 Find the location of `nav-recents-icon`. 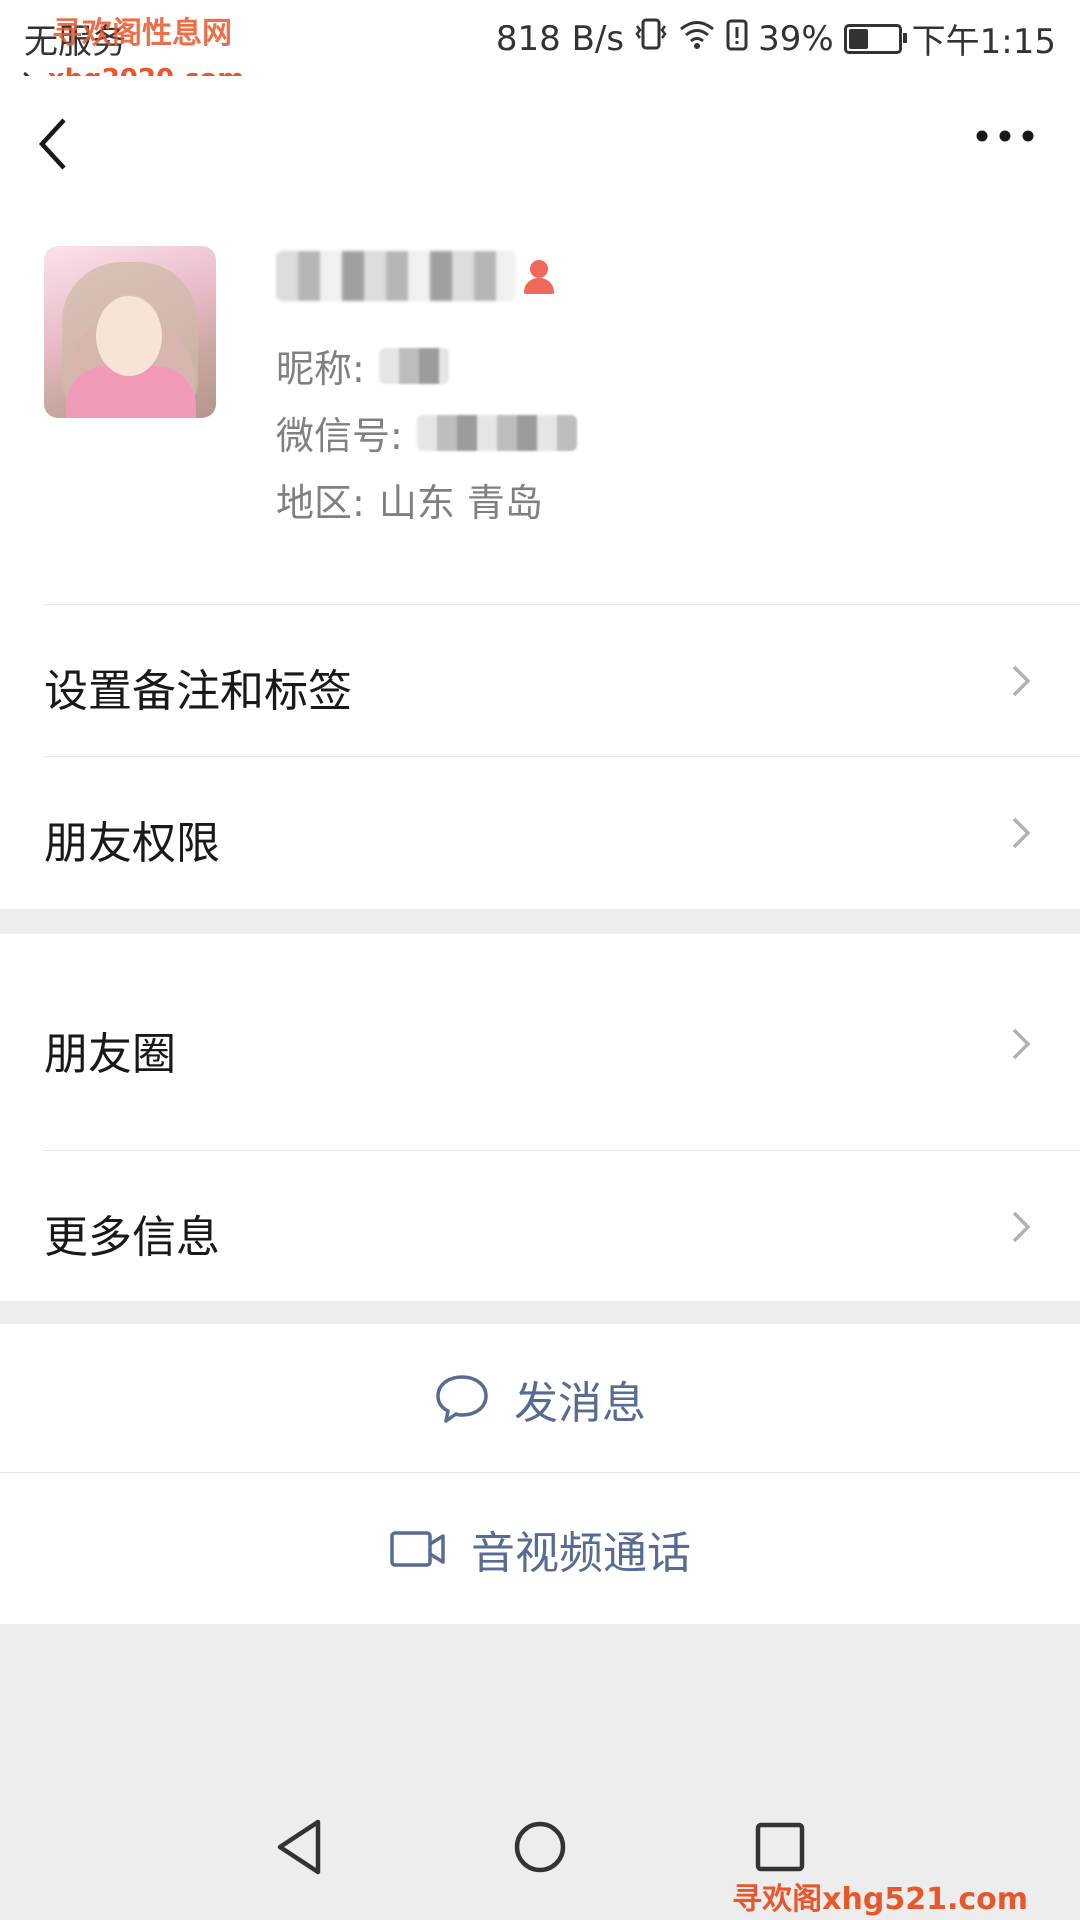

nav-recents-icon is located at coordinates (780, 1847).